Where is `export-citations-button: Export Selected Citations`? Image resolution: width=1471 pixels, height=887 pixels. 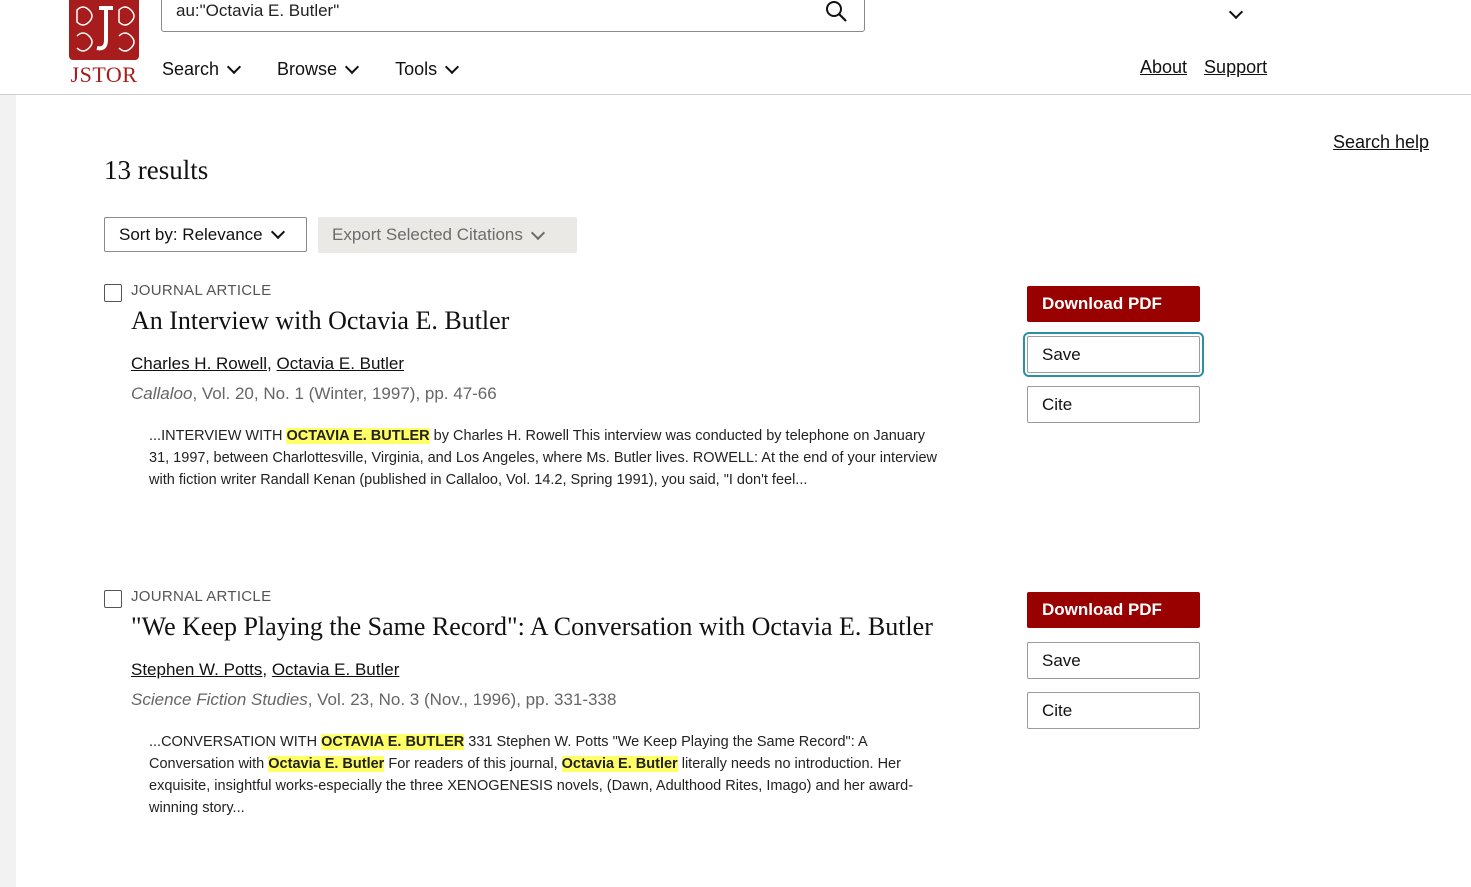 export-citations-button: Export Selected Citations is located at coordinates (447, 235).